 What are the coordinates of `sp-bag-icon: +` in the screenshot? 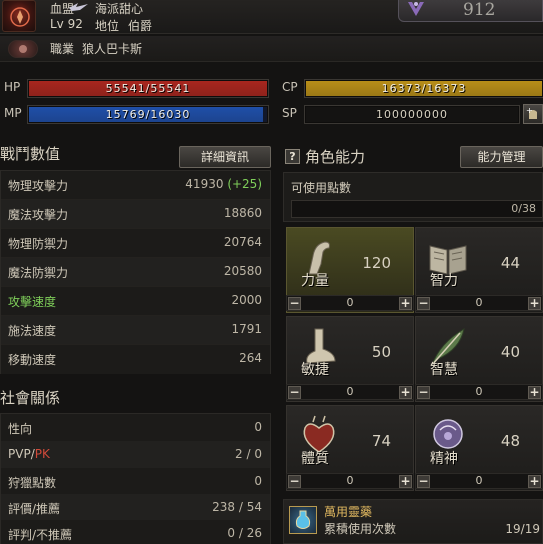 It's located at (531, 112).